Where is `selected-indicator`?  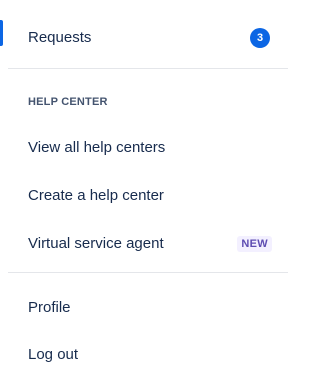 selected-indicator is located at coordinates (1, 33).